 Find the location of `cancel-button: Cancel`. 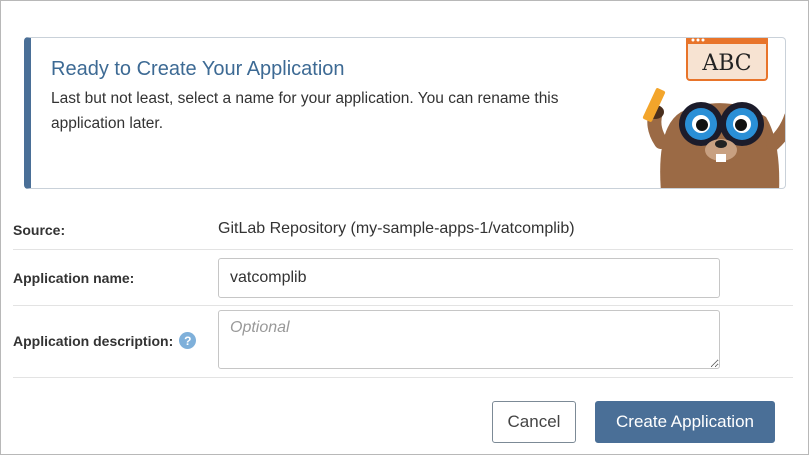

cancel-button: Cancel is located at coordinates (534, 422).